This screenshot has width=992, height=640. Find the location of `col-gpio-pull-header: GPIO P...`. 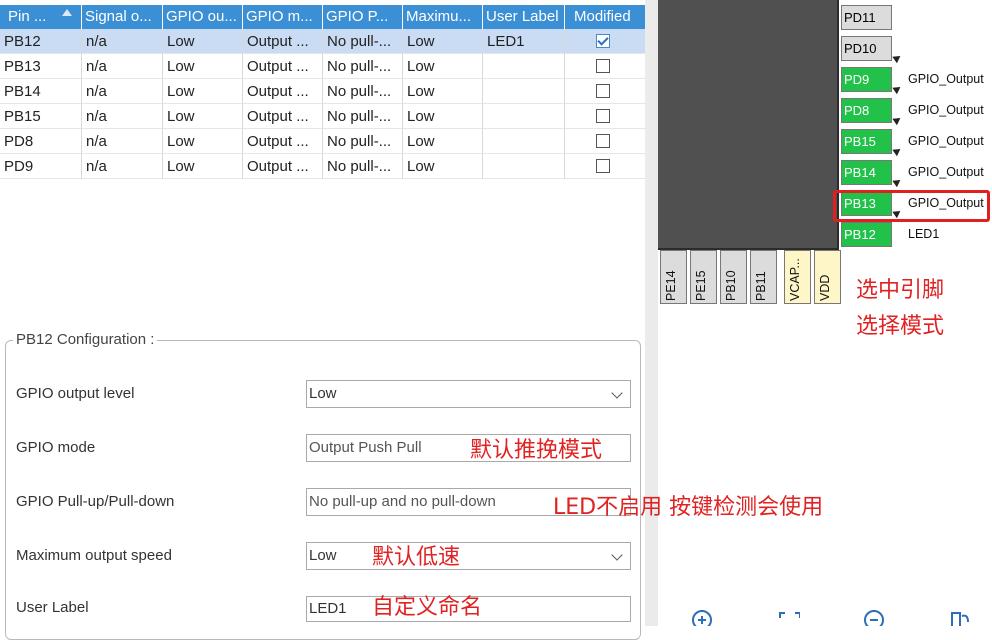

col-gpio-pull-header: GPIO P... is located at coordinates (363, 17).